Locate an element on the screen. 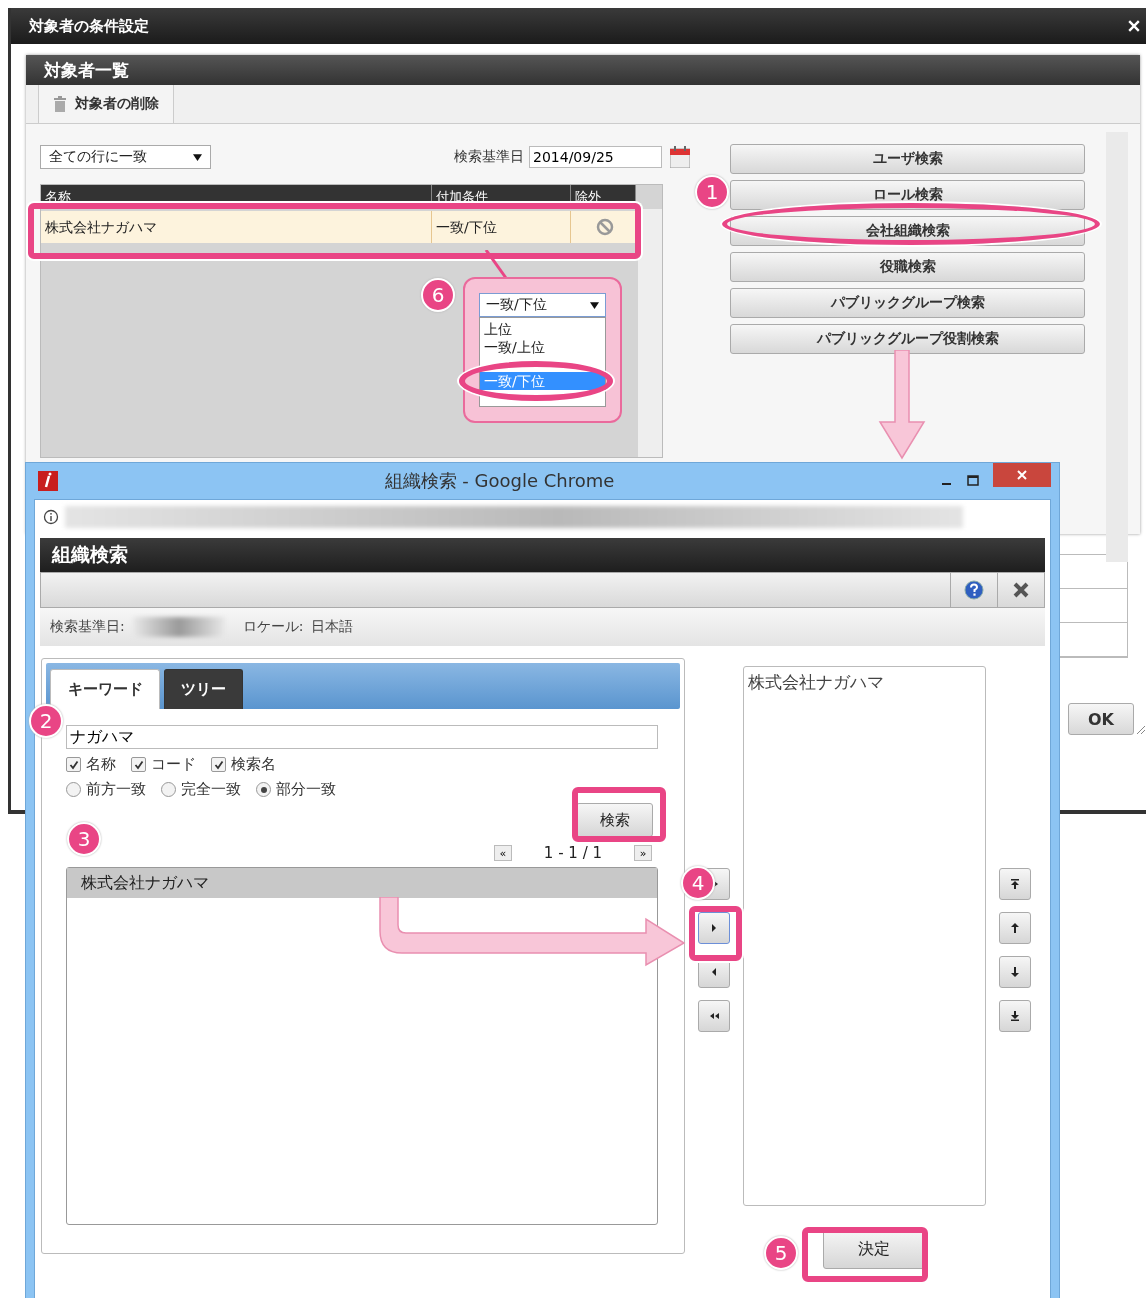 The width and height of the screenshot is (1146, 1298). arrow-to-bottom-icon is located at coordinates (1015, 1016).